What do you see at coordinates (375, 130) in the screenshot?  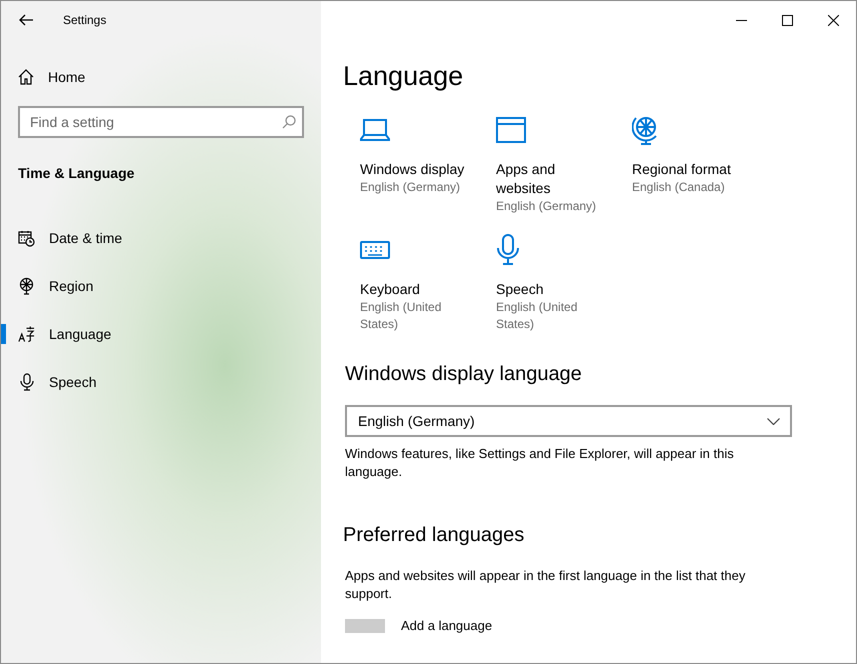 I see `laptop-icon` at bounding box center [375, 130].